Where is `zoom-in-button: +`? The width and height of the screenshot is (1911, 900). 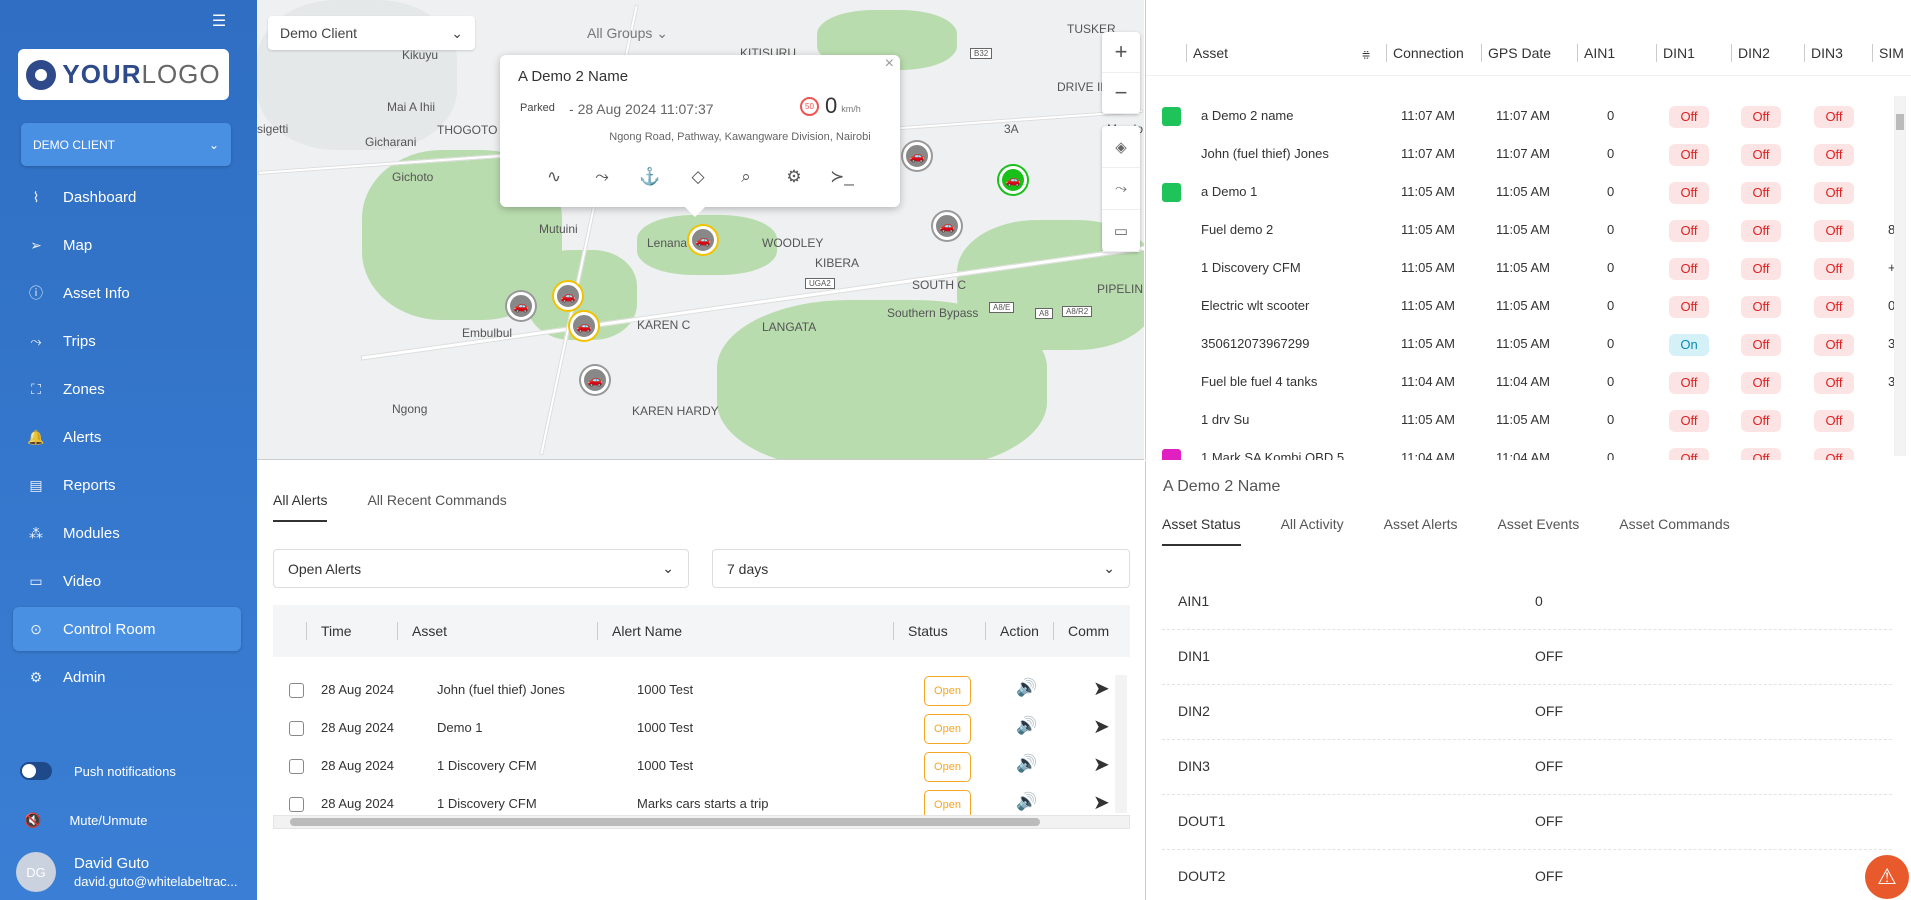
zoom-in-button: + is located at coordinates (1121, 52).